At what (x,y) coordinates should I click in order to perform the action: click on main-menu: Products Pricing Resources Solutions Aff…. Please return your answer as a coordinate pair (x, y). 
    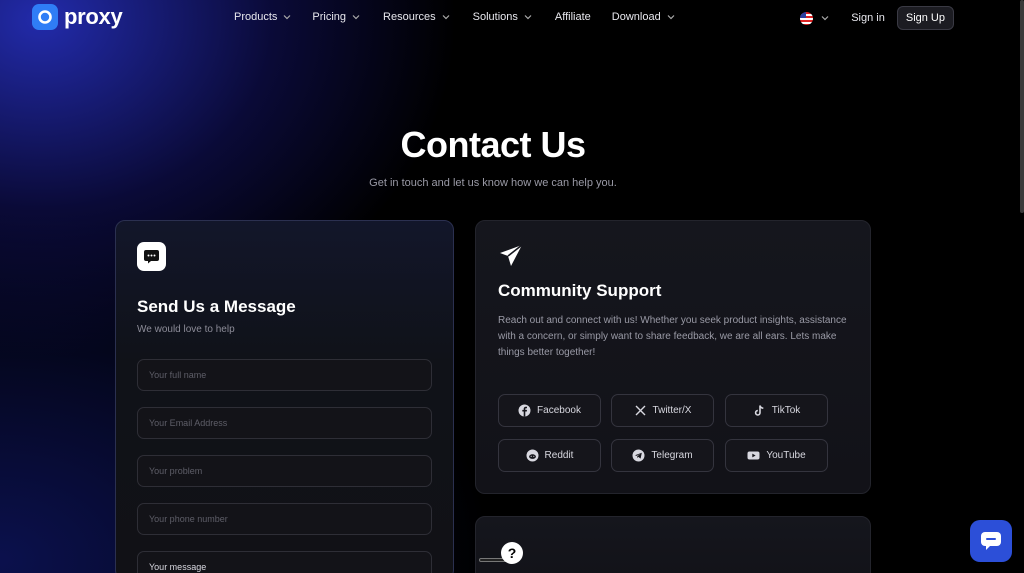
    Looking at the image, I should click on (454, 17).